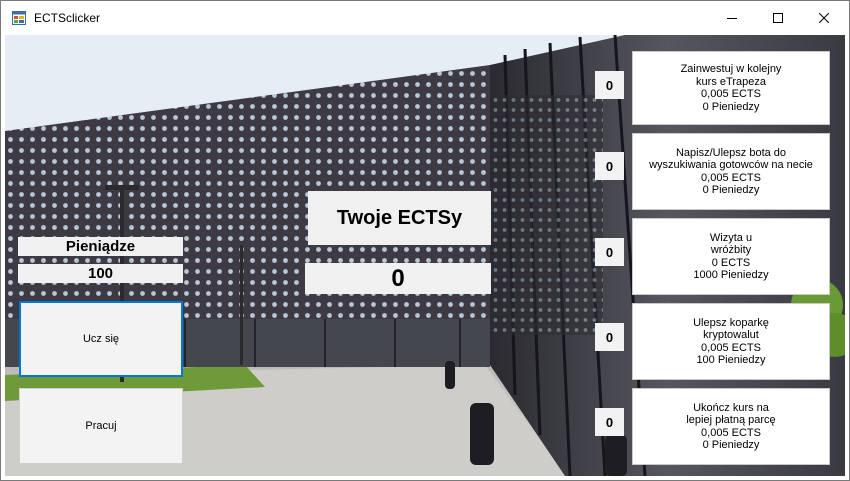 This screenshot has width=850, height=481. I want to click on maximize-button, so click(778, 18).